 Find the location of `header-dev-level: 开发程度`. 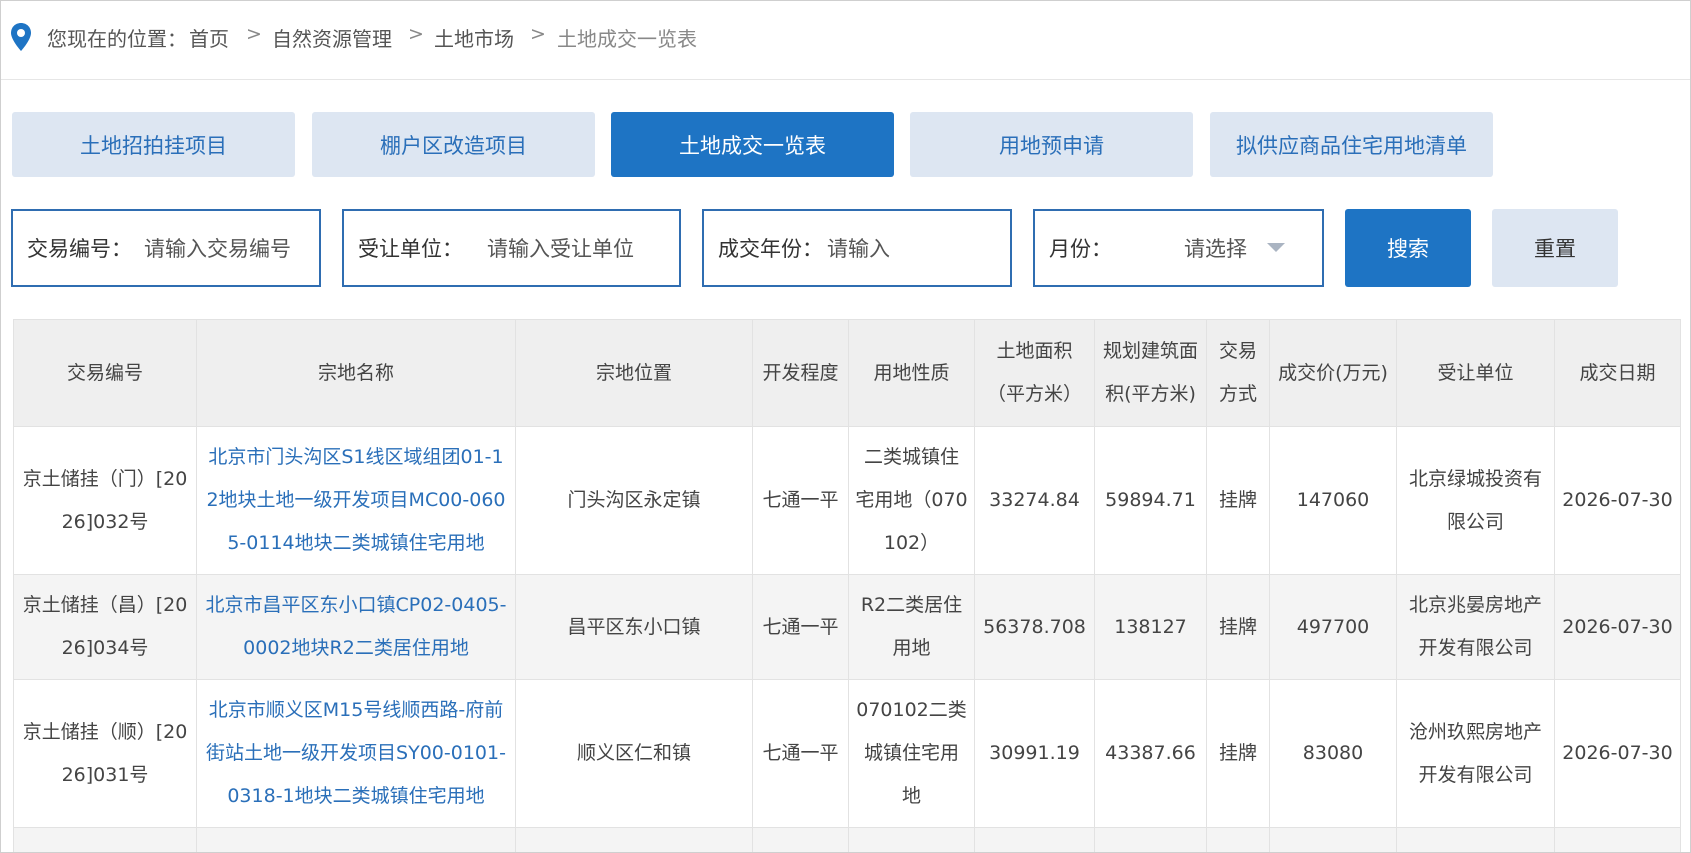

header-dev-level: 开发程度 is located at coordinates (800, 373).